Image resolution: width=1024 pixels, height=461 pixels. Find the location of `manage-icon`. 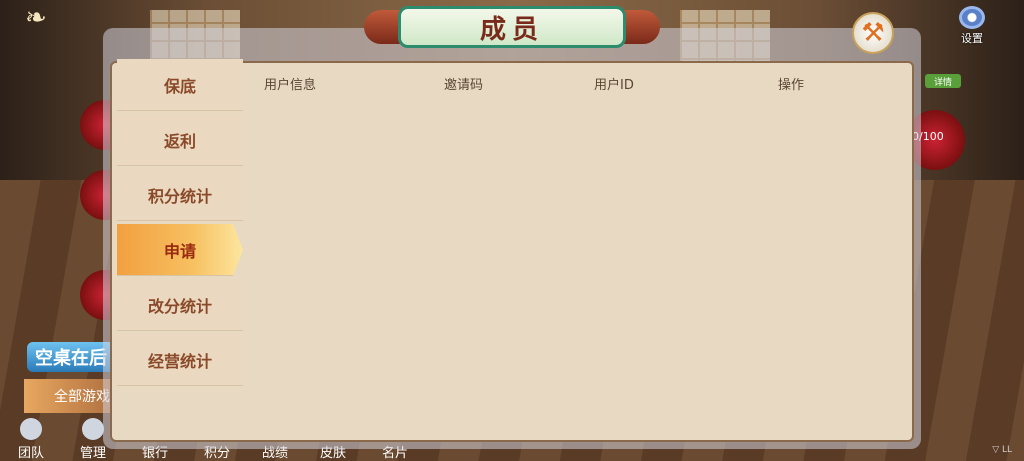

manage-icon is located at coordinates (93, 429).